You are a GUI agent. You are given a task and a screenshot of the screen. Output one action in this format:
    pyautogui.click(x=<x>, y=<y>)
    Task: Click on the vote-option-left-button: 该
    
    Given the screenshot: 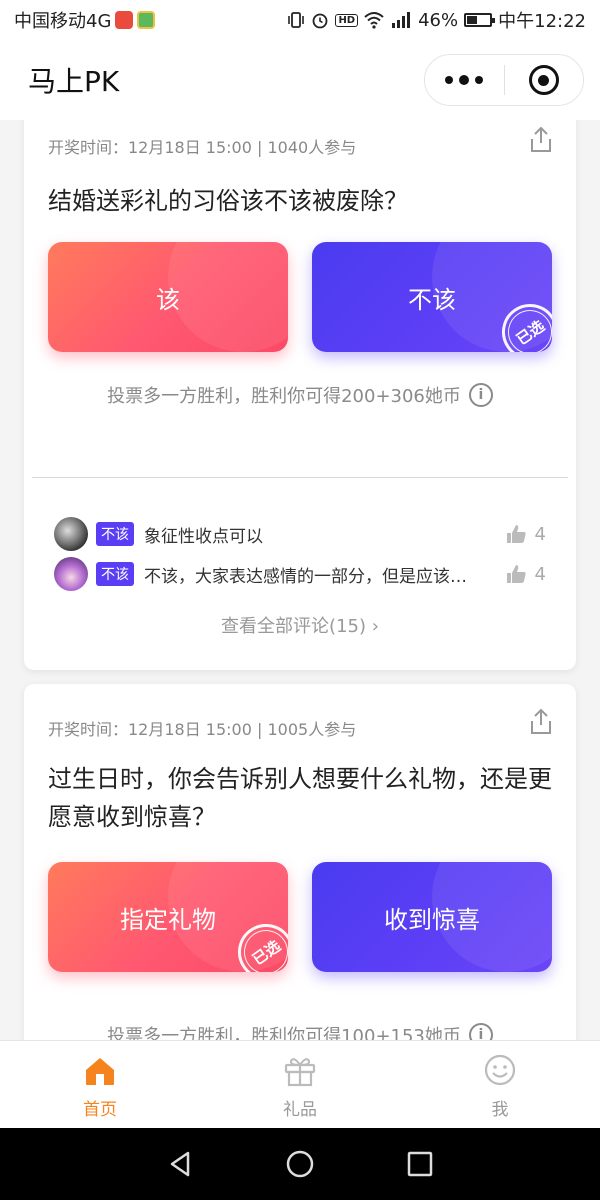 What is the action you would take?
    pyautogui.click(x=168, y=297)
    